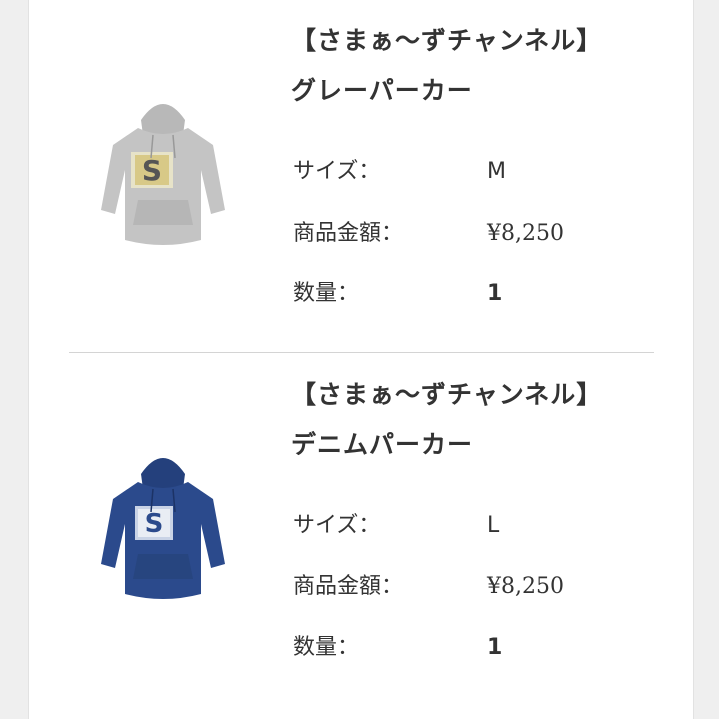 The height and width of the screenshot is (719, 719). What do you see at coordinates (382, 444) in the screenshot?
I see `product-title-name: デニムパーカー` at bounding box center [382, 444].